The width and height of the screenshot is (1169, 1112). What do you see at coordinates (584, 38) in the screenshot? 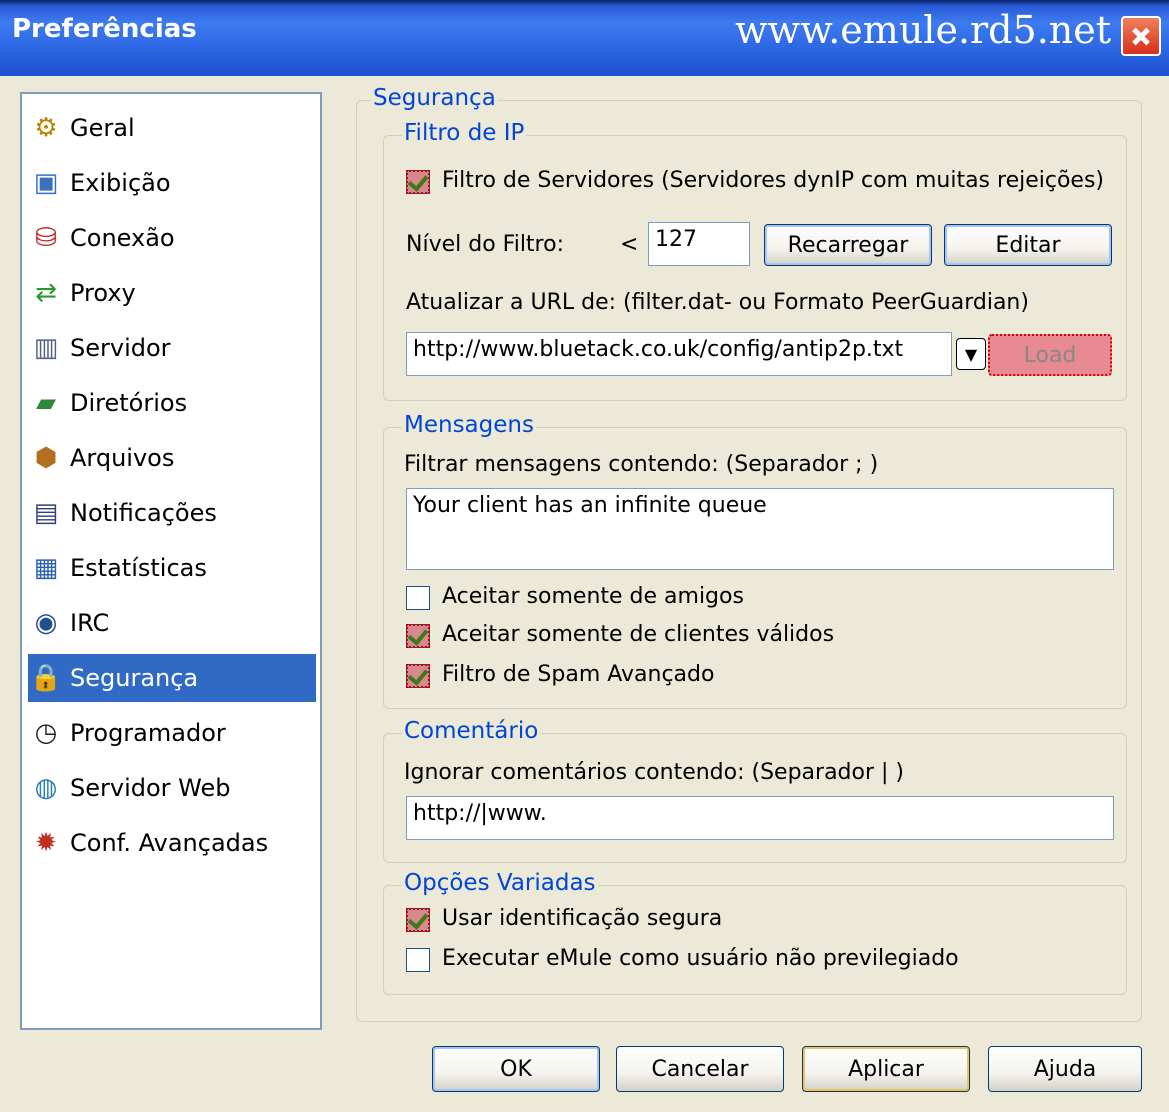
I see `title-bar: Preferências www.emule.rd5.net` at bounding box center [584, 38].